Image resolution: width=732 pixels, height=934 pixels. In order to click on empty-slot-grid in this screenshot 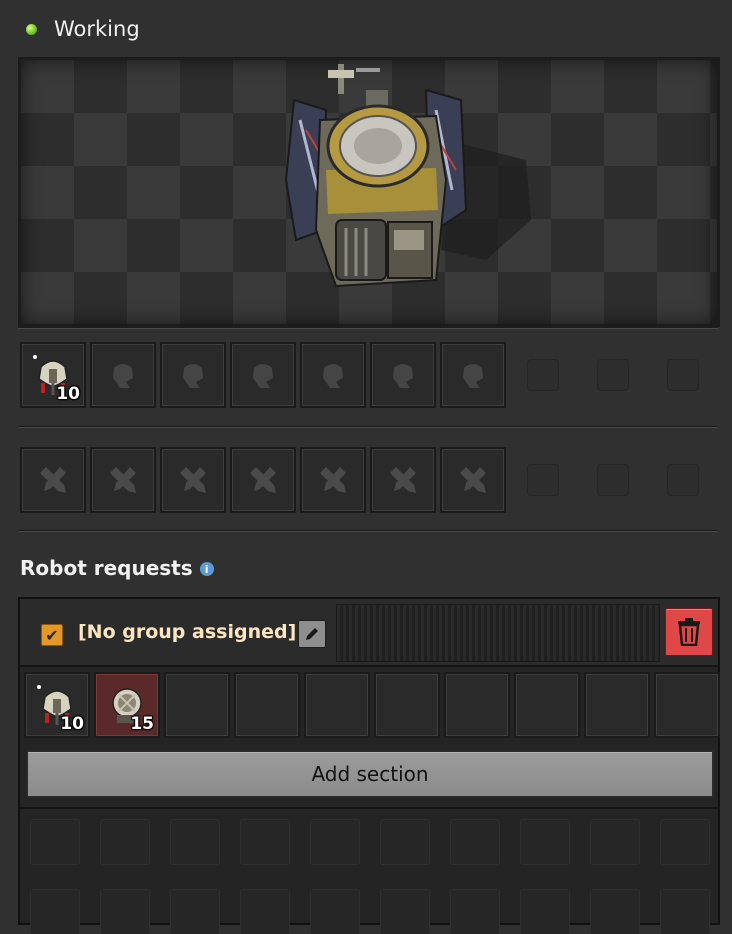, I will do `click(370, 876)`.